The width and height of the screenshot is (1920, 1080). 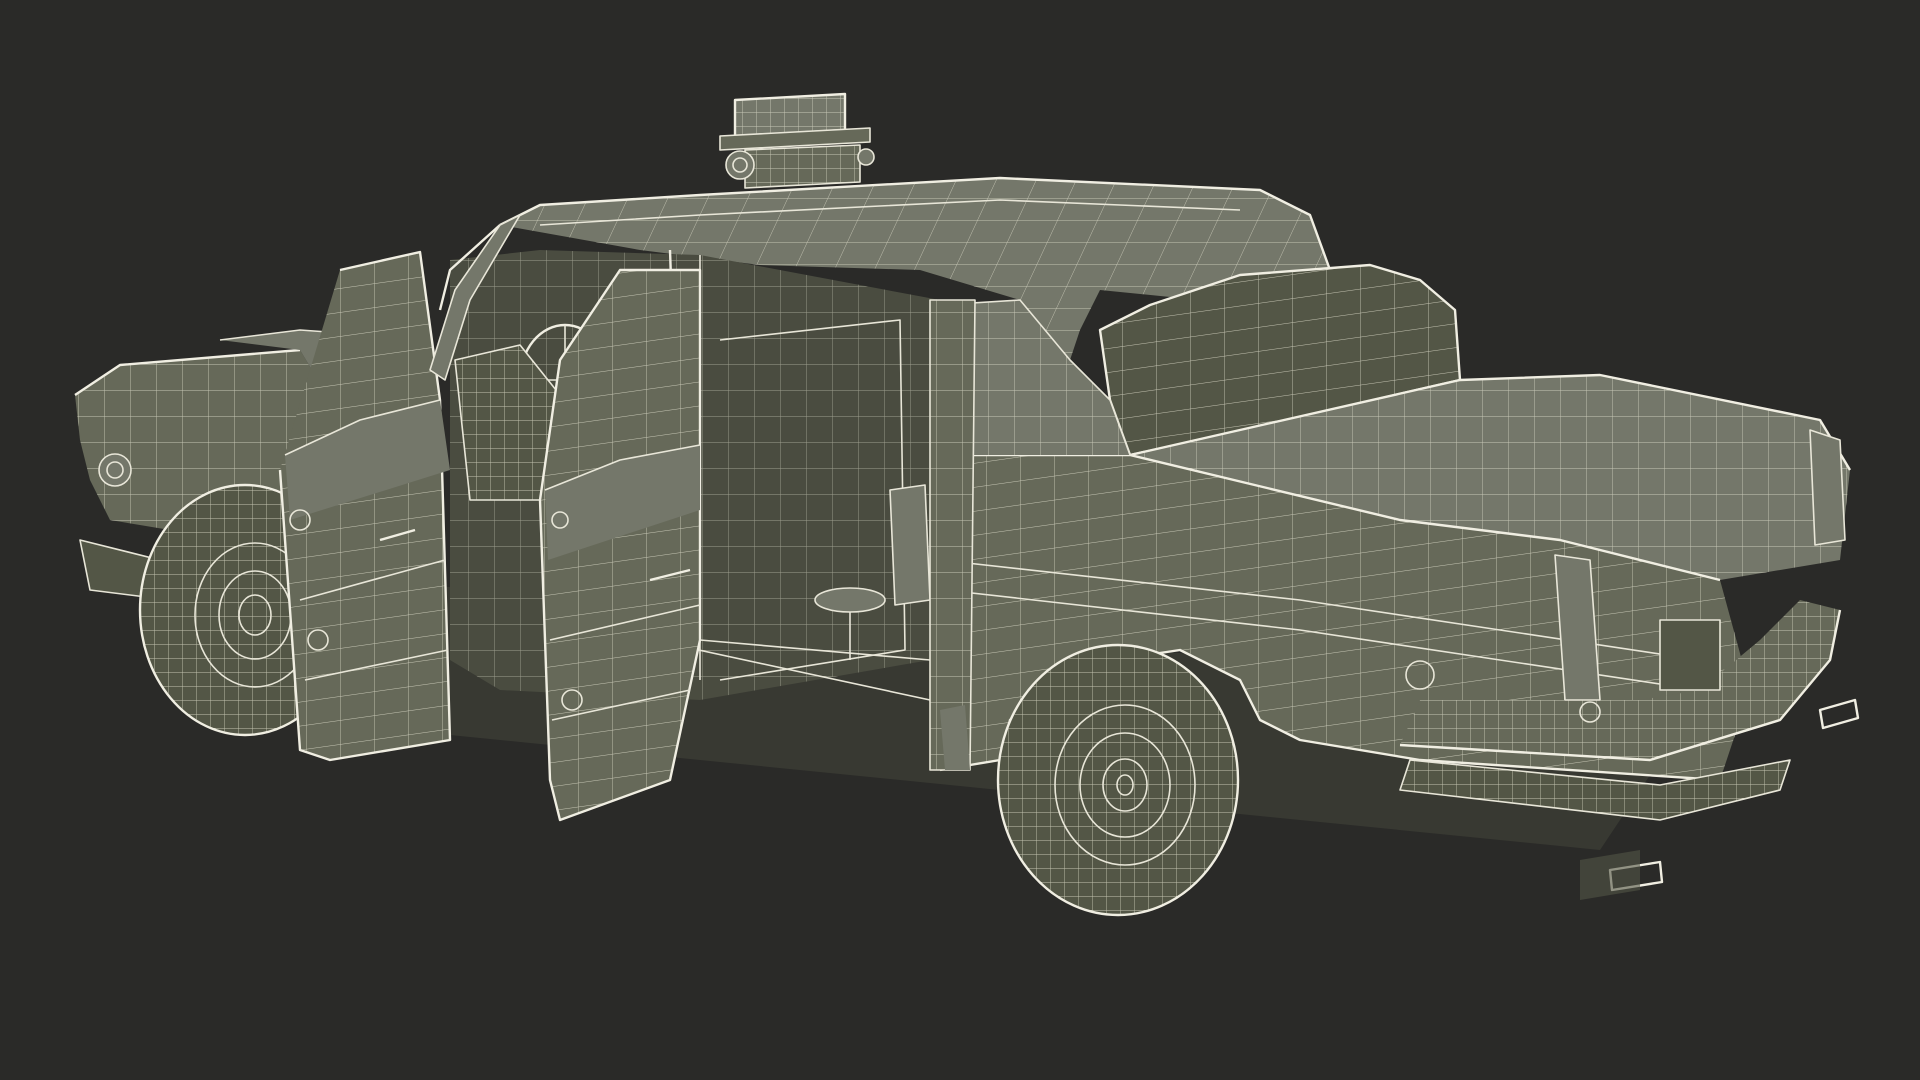 I want to click on rear-door-open, so click(x=620, y=545).